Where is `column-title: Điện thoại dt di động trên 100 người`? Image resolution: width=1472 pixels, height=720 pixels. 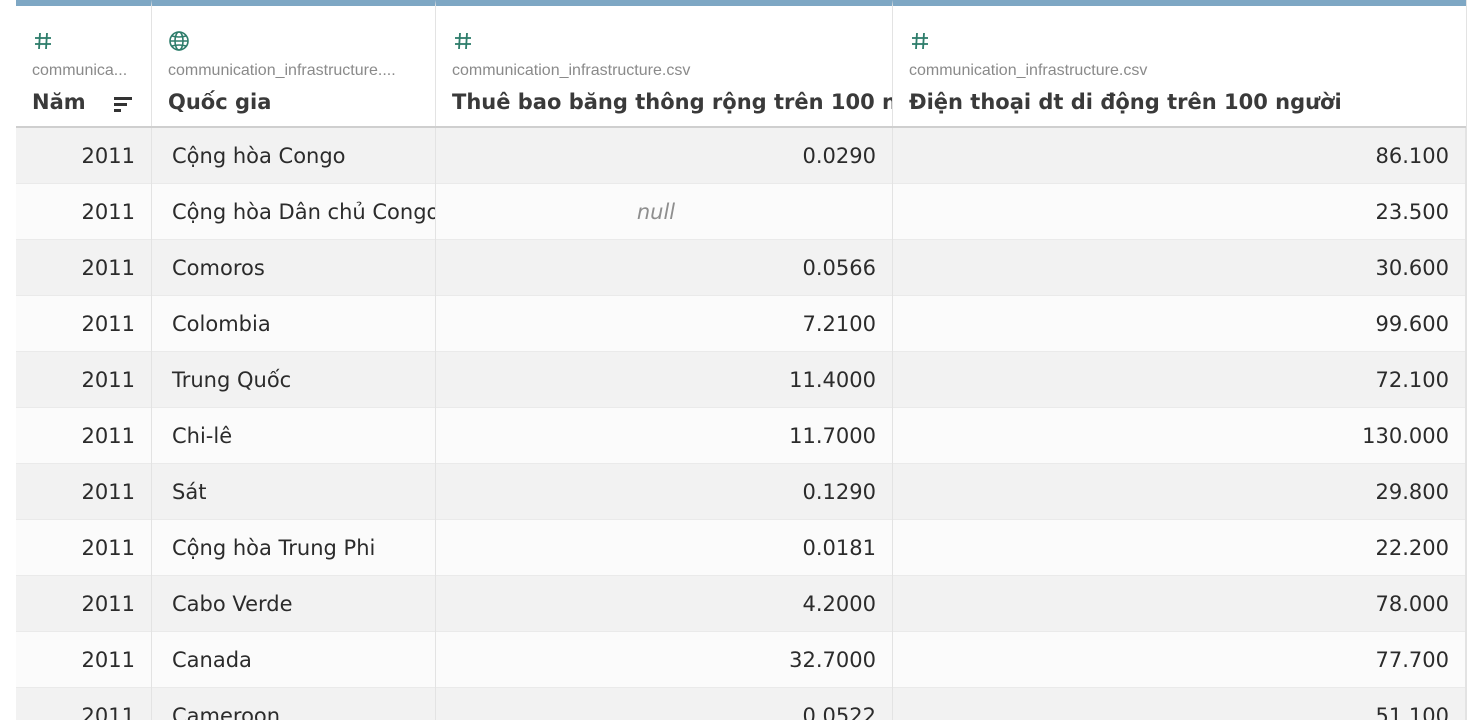
column-title: Điện thoại dt di động trên 100 người is located at coordinates (1125, 102).